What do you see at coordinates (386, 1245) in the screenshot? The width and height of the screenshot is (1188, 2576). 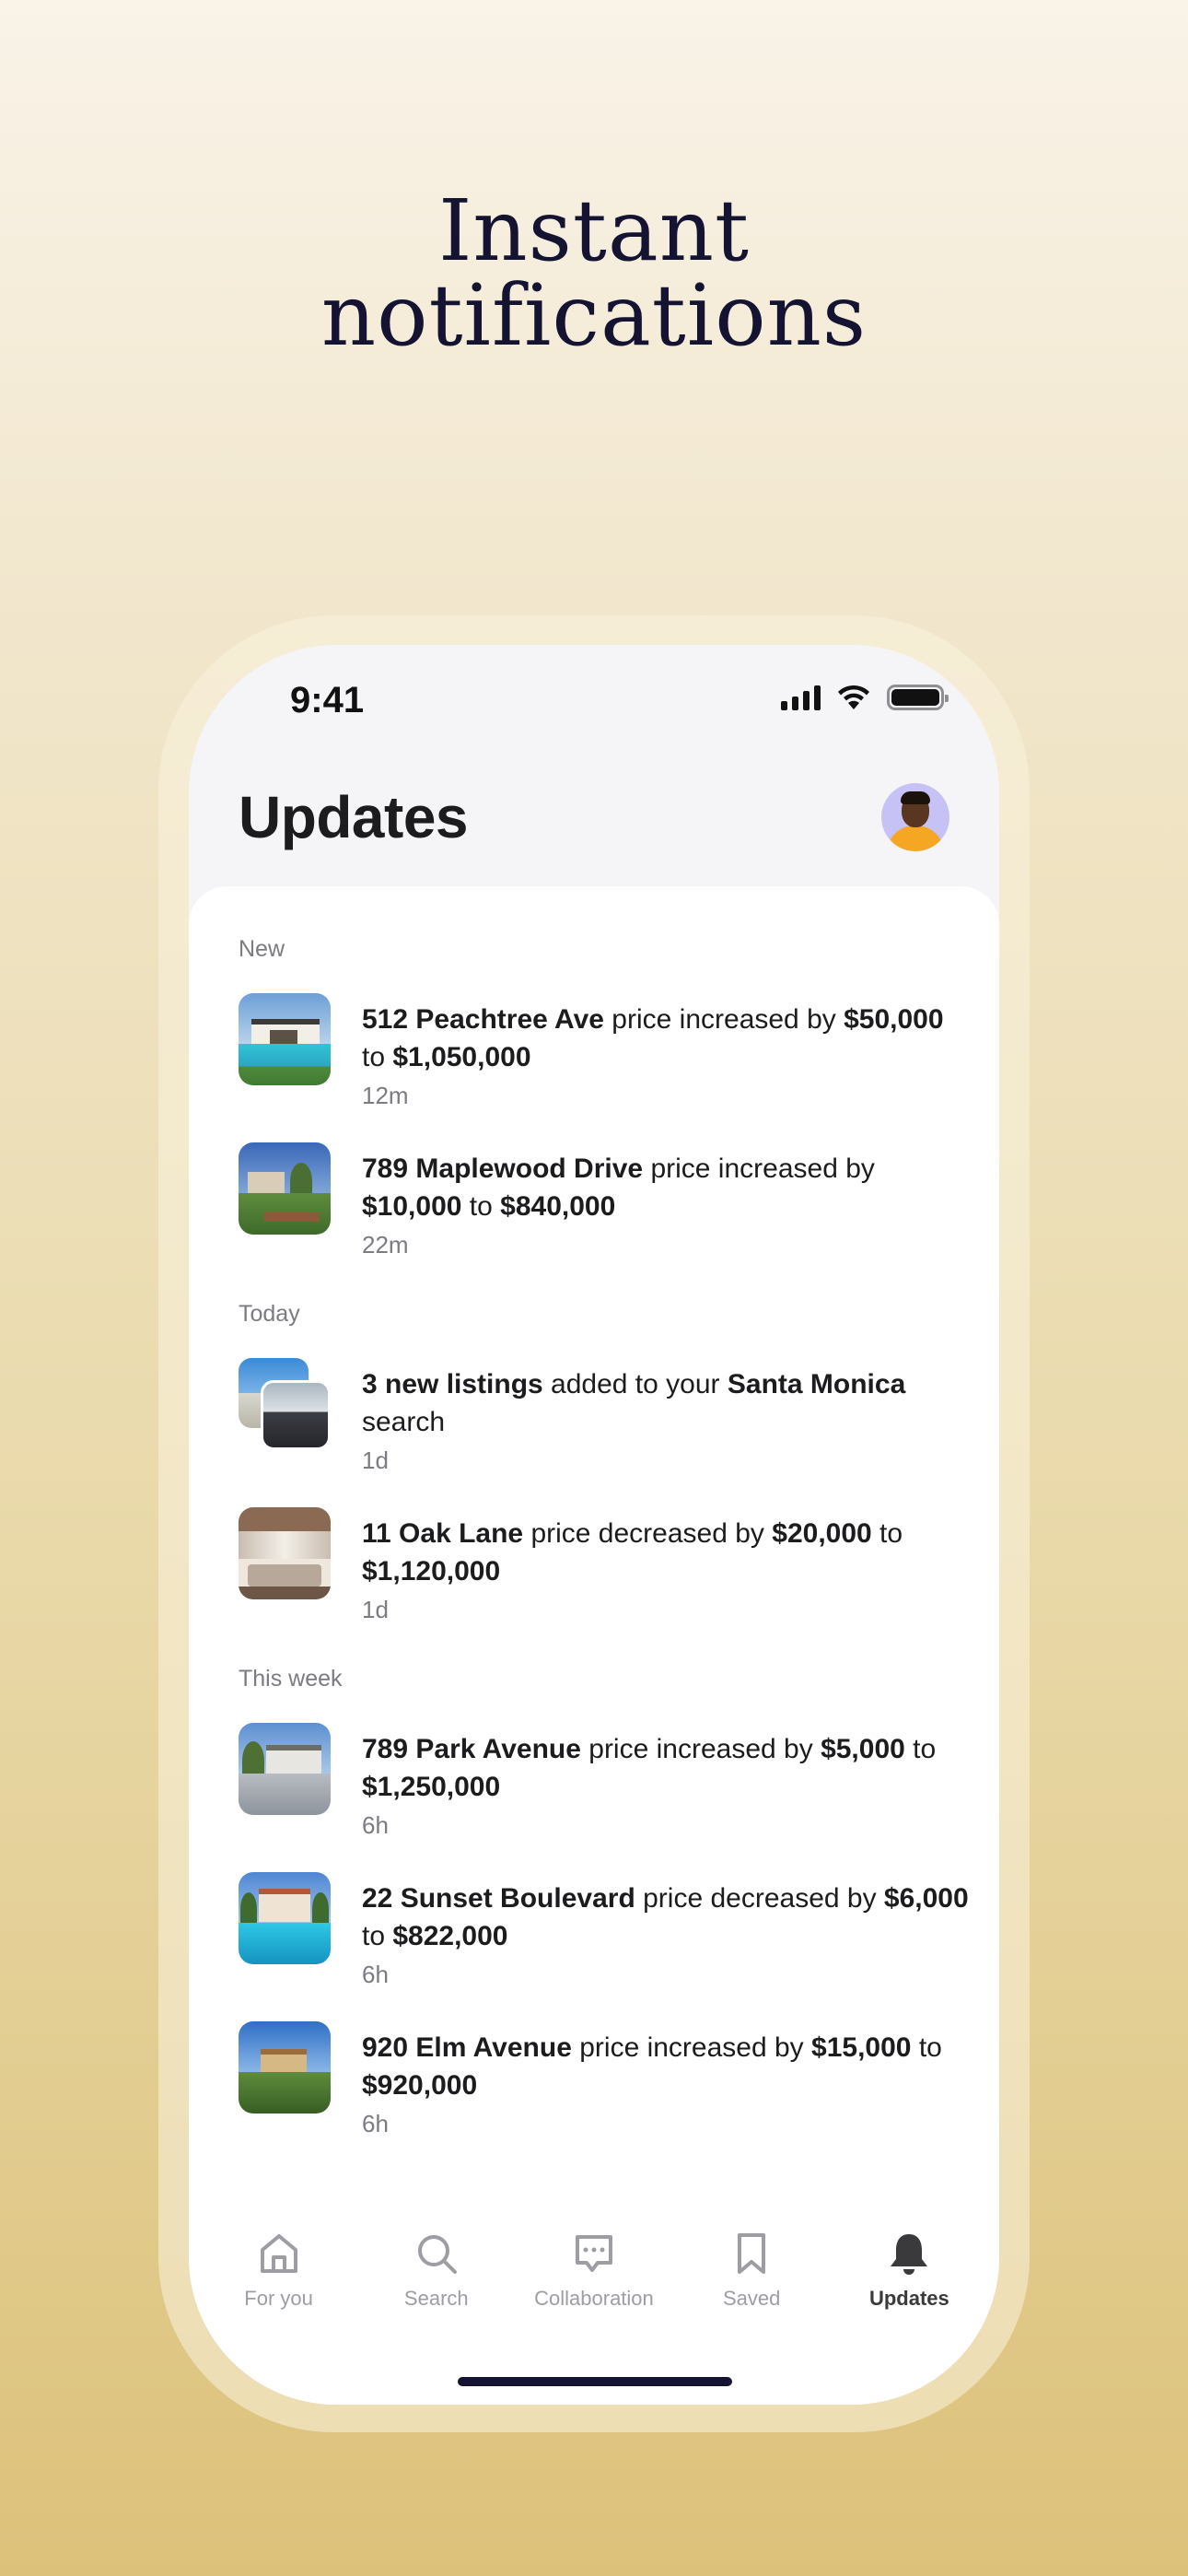 I see `notification-time: 22m` at bounding box center [386, 1245].